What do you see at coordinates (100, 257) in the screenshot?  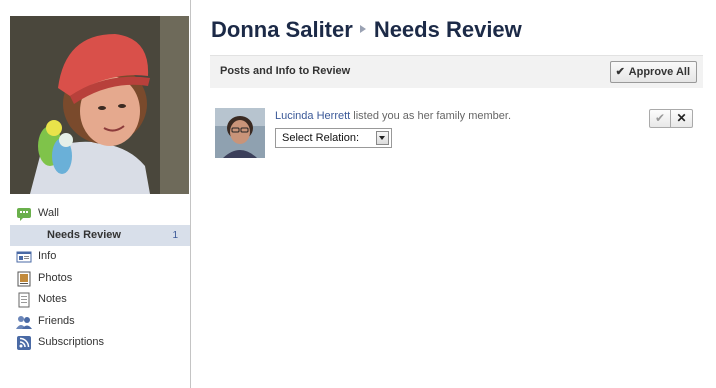 I see `sidebar-item-info: Info` at bounding box center [100, 257].